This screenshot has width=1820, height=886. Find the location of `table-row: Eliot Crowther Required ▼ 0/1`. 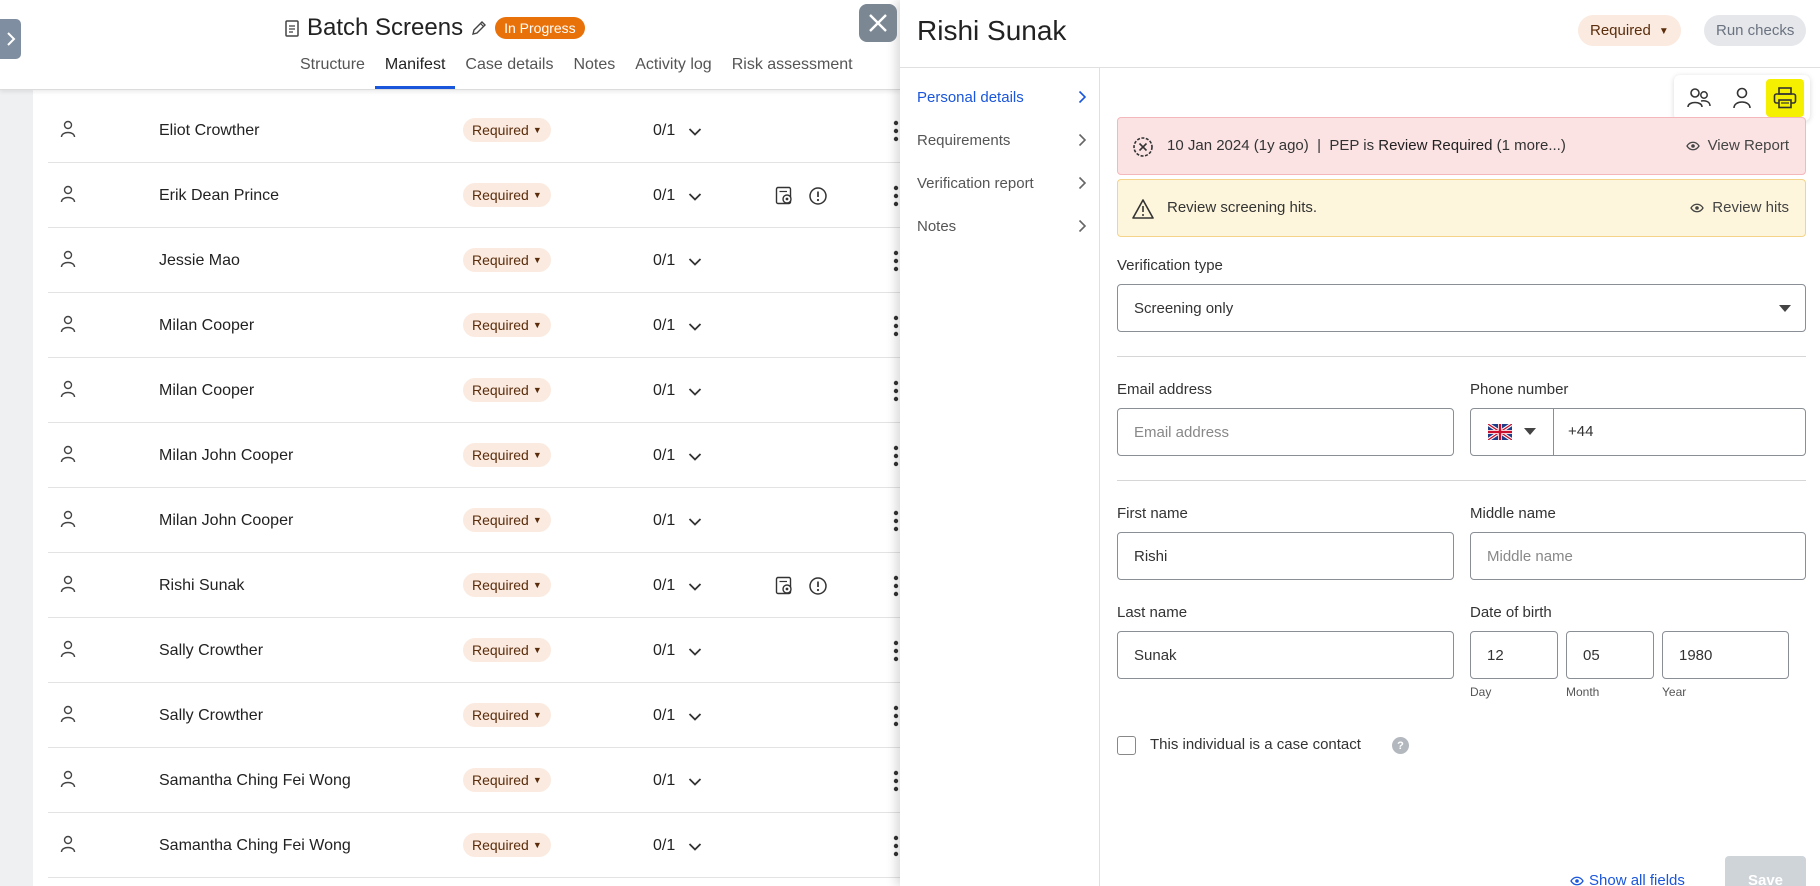

table-row: Eliot Crowther Required ▼ 0/1 is located at coordinates (474, 130).